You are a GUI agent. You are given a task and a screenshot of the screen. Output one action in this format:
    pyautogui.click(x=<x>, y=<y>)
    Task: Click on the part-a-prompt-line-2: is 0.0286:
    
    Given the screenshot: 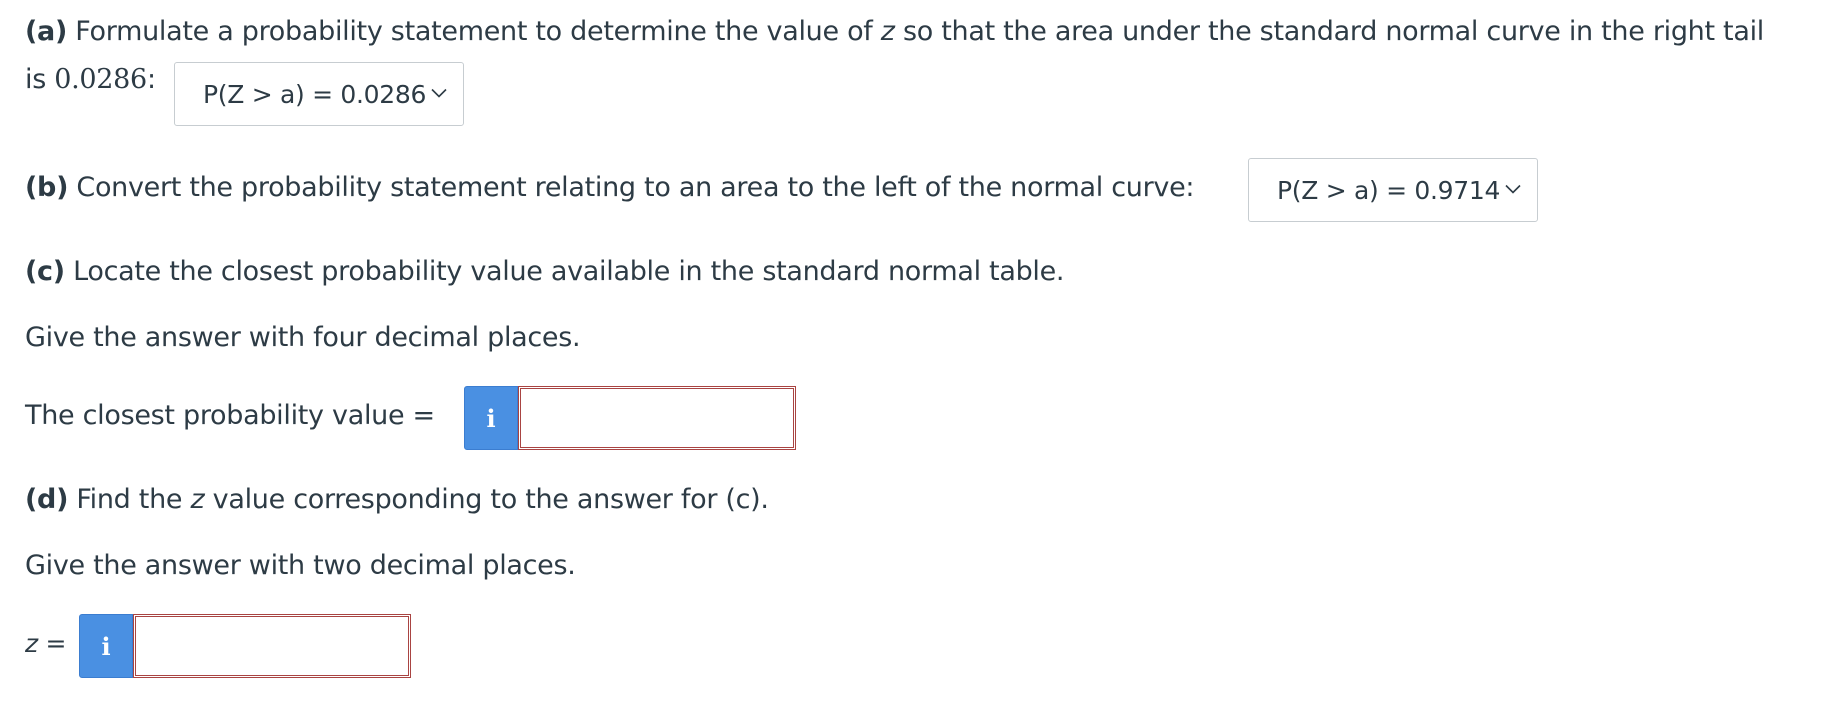 What is the action you would take?
    pyautogui.click(x=90, y=80)
    